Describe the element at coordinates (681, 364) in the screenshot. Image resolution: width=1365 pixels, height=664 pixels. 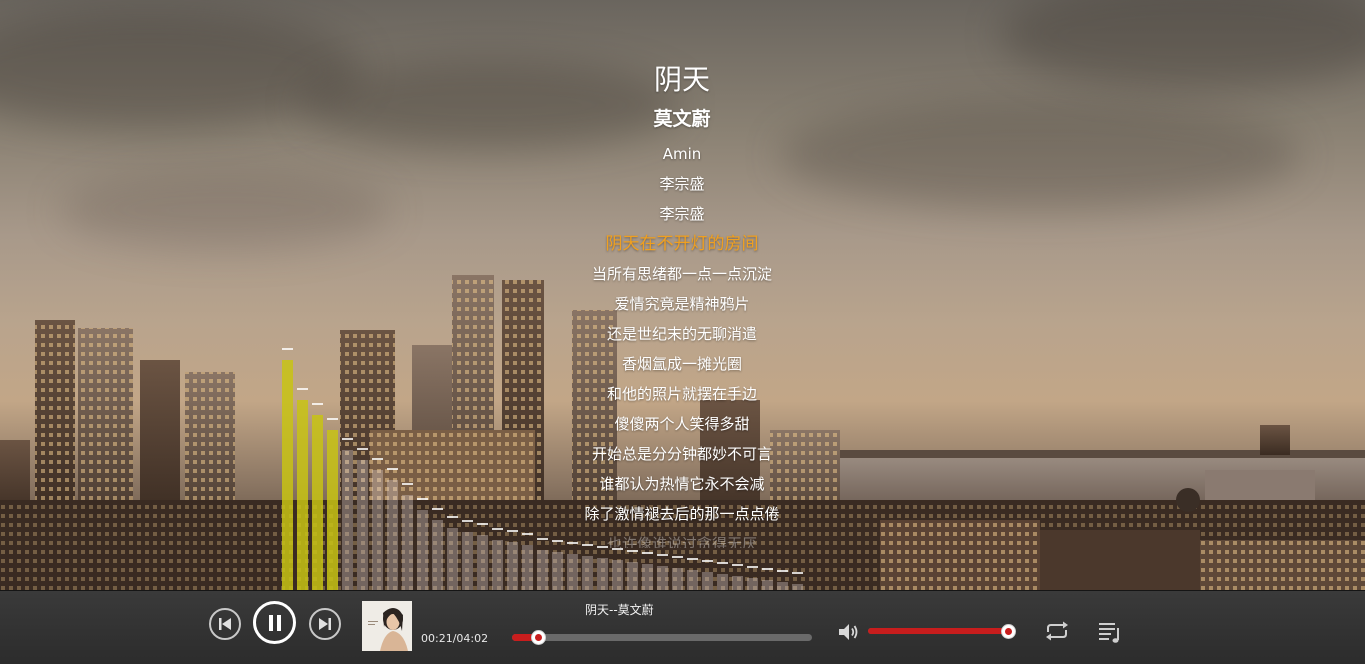
I see `lyric-line: 香烟氲成一摊光圈` at that location.